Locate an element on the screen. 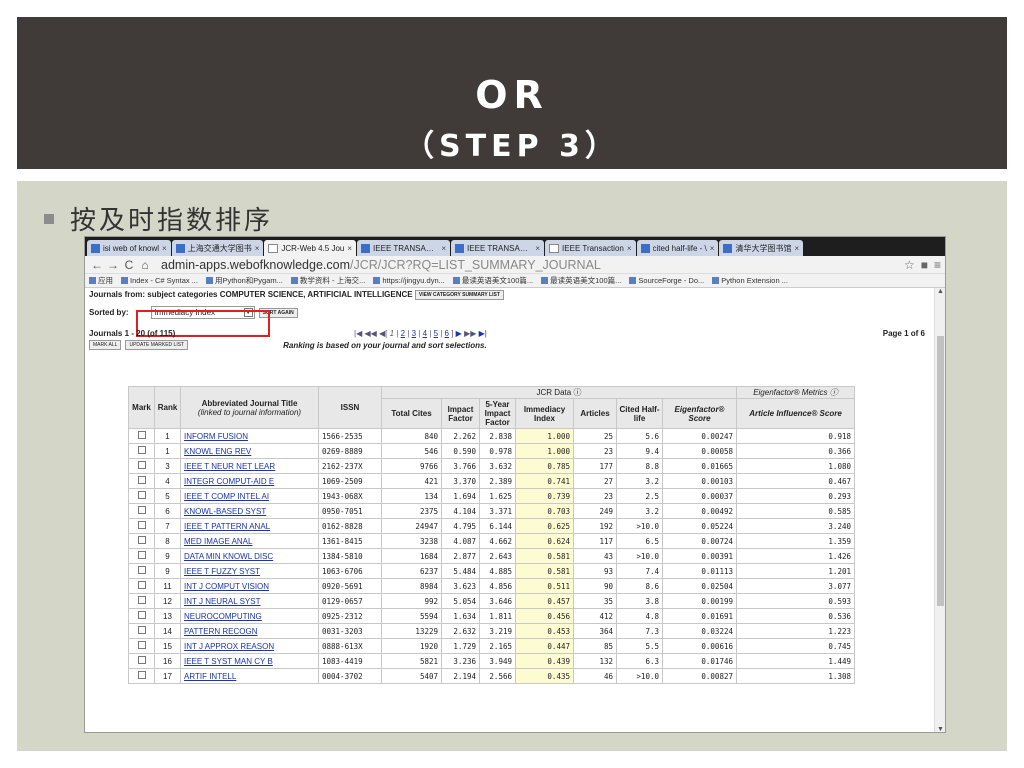 Image resolution: width=1024 pixels, height=768 pixels. journal-link: IEEE T SYST MAN CY B is located at coordinates (228, 661).